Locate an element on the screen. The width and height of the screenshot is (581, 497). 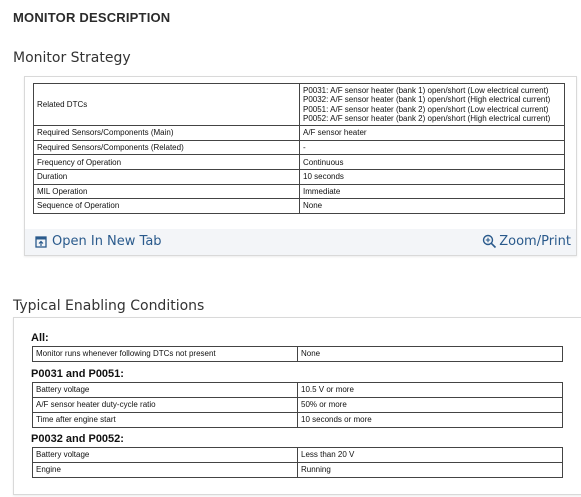
zoom-magnifier-icon is located at coordinates (490, 241).